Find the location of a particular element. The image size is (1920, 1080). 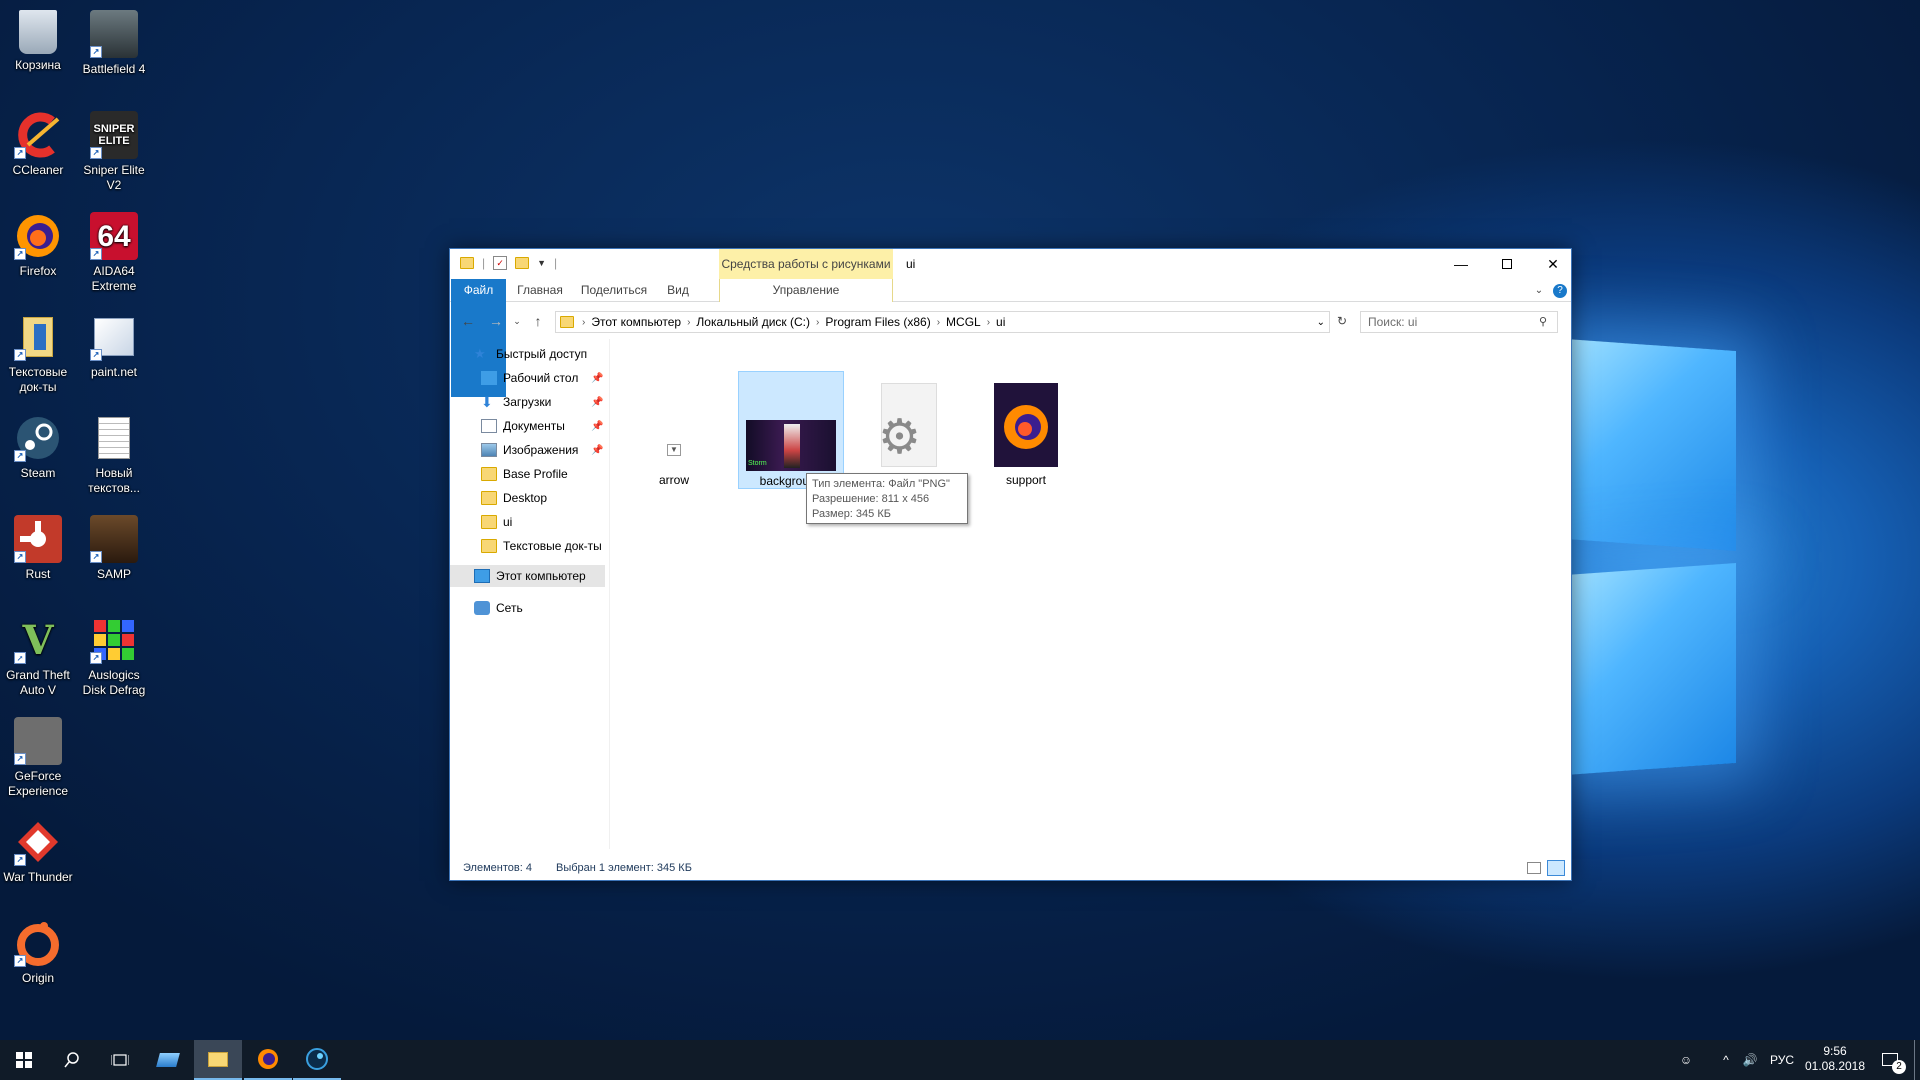

documents-icon is located at coordinates (489, 426).